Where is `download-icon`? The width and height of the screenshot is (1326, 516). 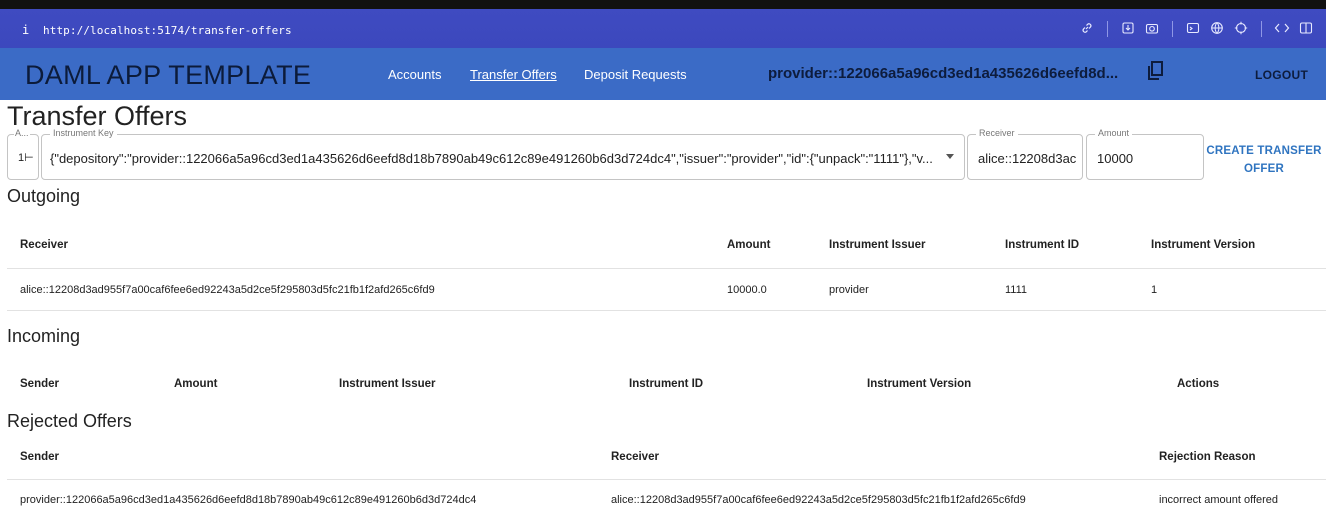
download-icon is located at coordinates (1128, 29).